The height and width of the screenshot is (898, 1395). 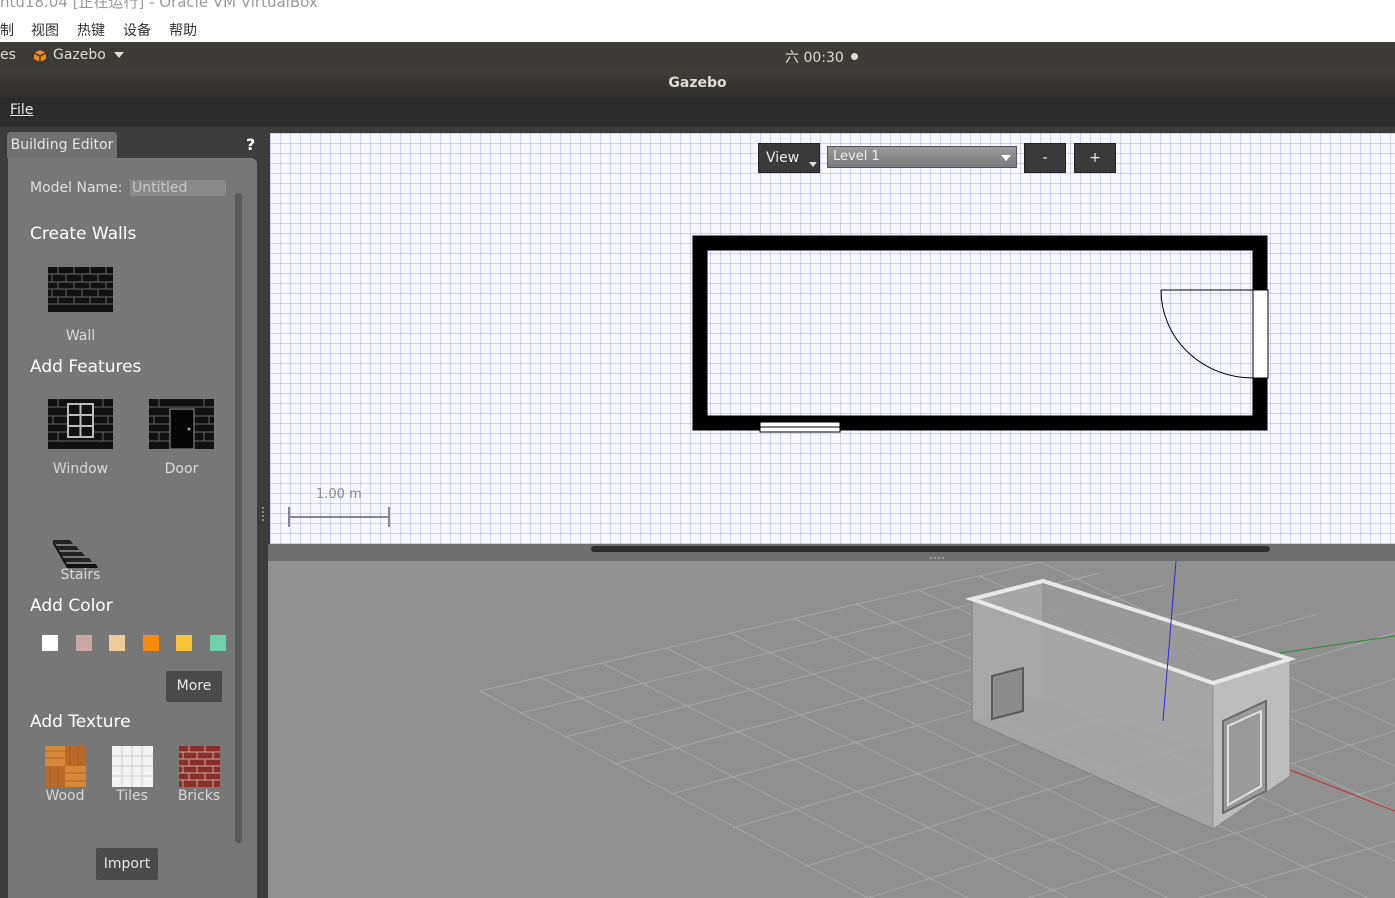 I want to click on bricks-label: Bricks, so click(x=199, y=796).